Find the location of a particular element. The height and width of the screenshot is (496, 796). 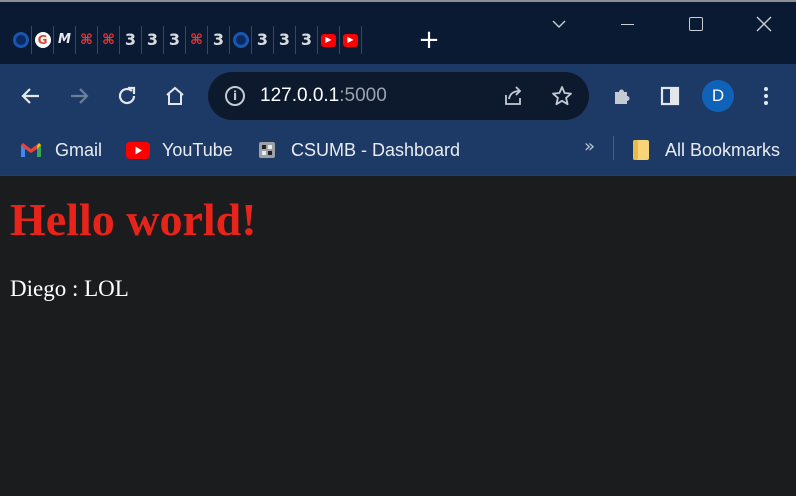

google-icon: G is located at coordinates (42, 40).